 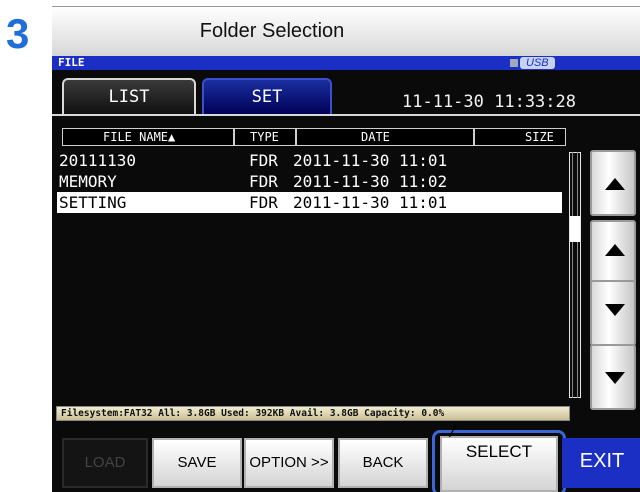 What do you see at coordinates (267, 96) in the screenshot?
I see `tab-set: SET` at bounding box center [267, 96].